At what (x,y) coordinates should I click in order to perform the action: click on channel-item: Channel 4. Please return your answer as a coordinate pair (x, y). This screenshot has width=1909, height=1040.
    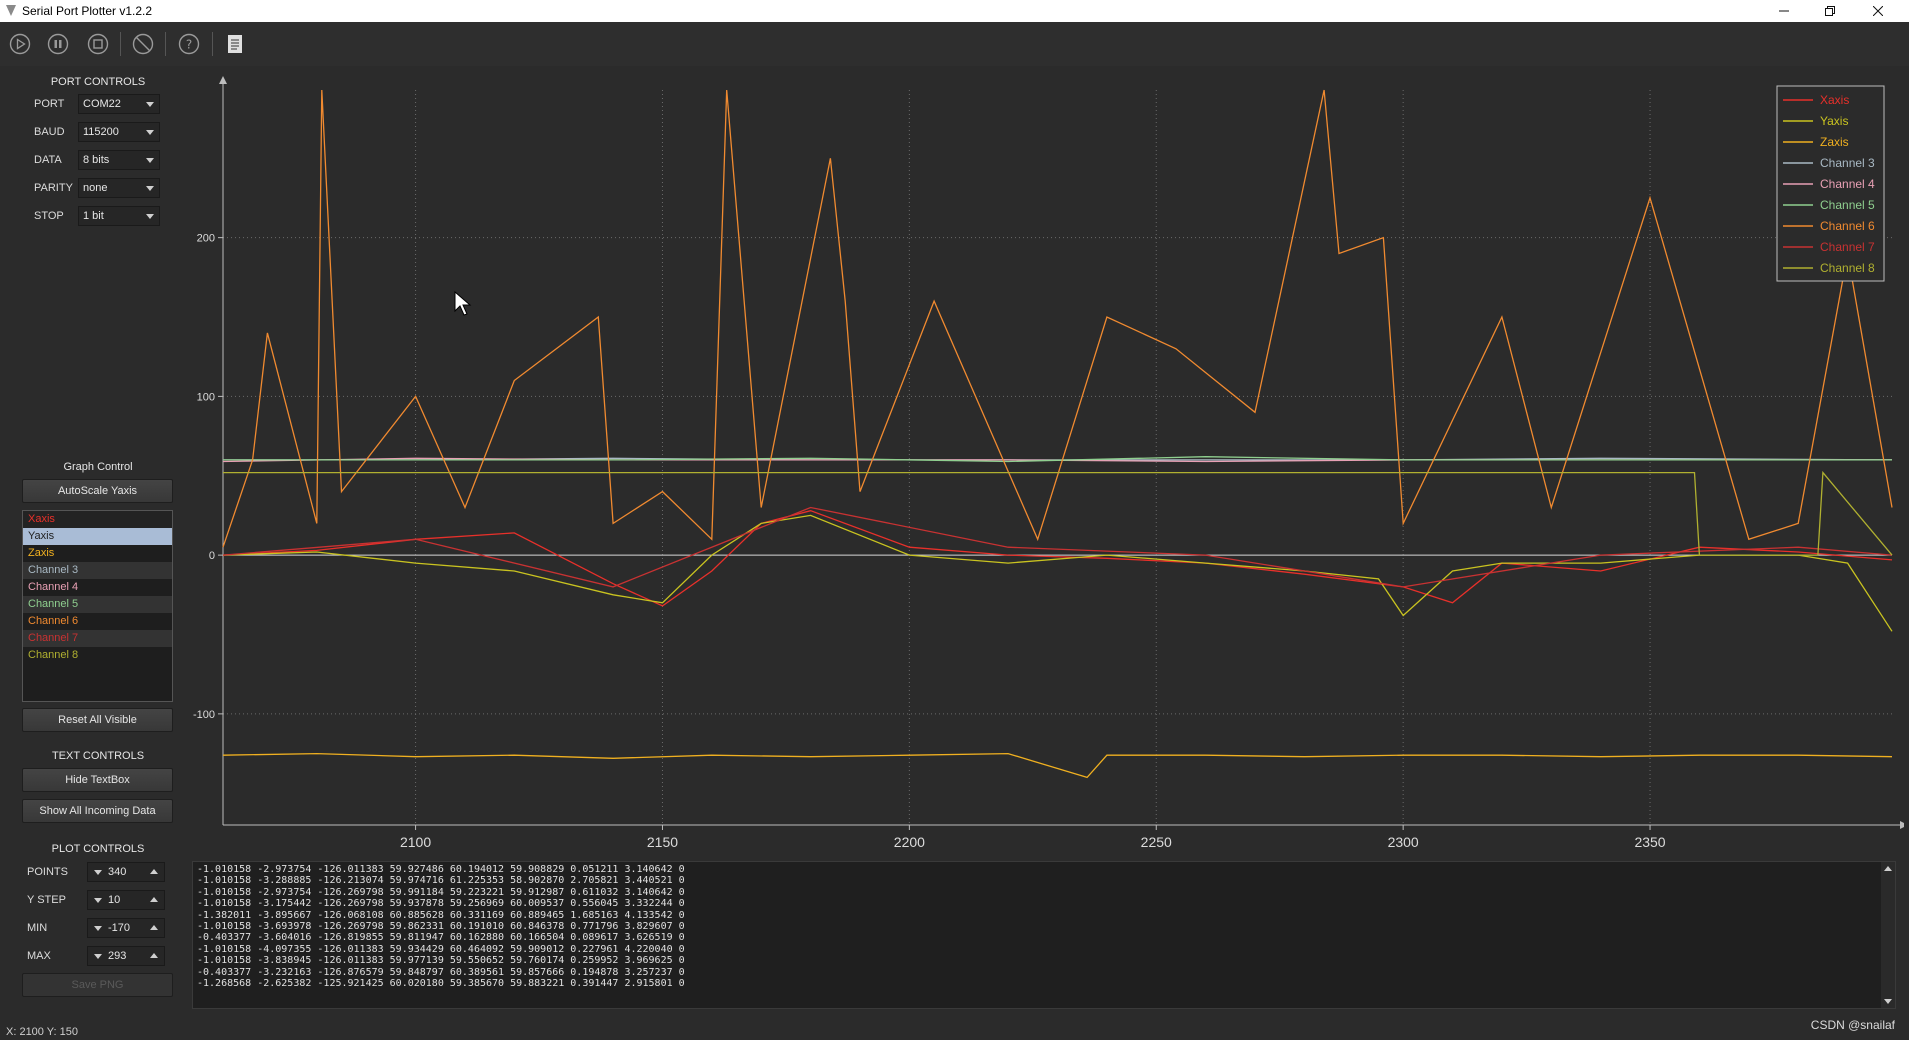
    Looking at the image, I should click on (97, 587).